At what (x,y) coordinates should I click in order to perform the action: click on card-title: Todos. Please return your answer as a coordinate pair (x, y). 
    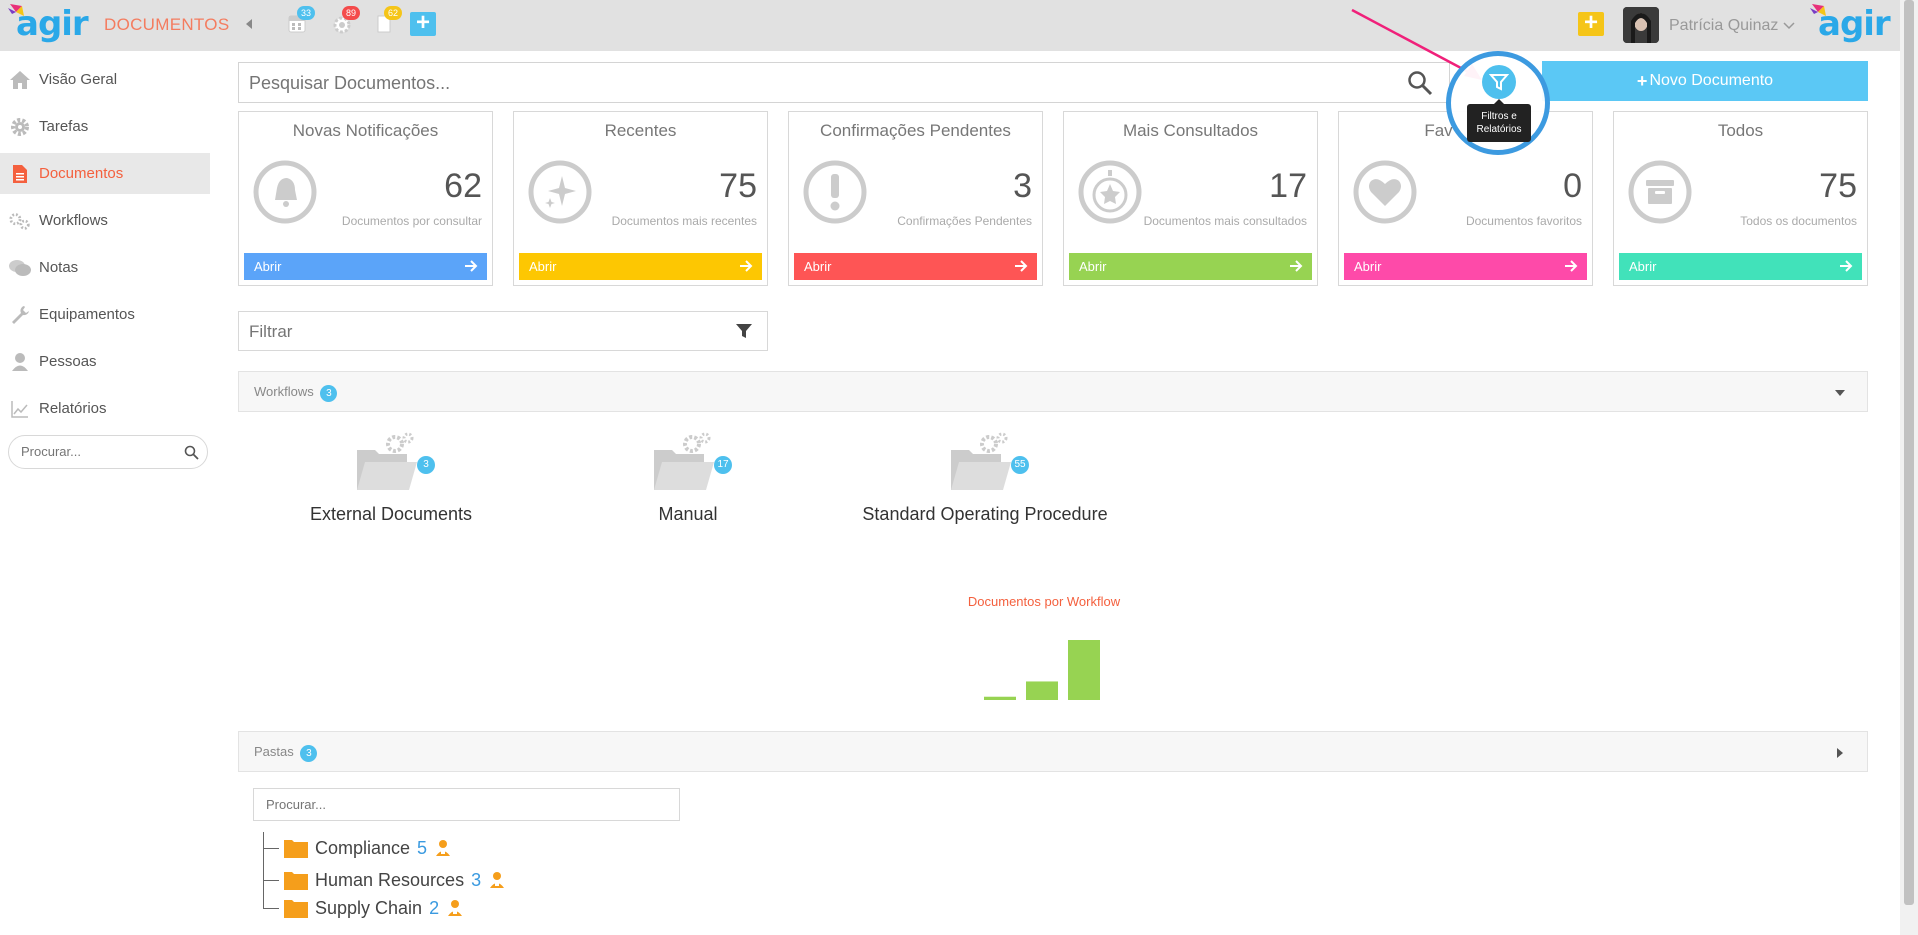
    Looking at the image, I should click on (1740, 130).